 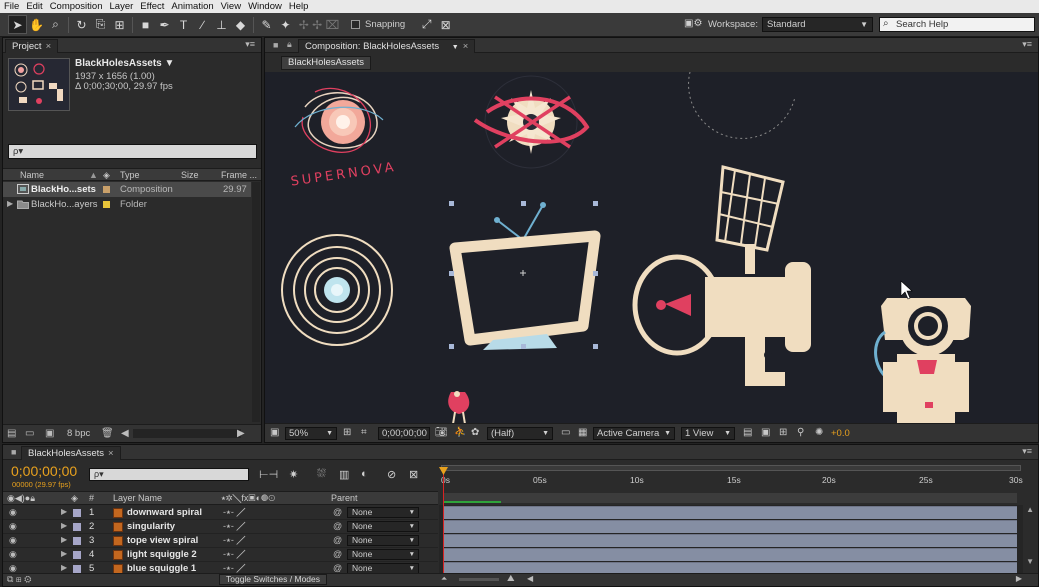 What do you see at coordinates (426, 24) in the screenshot?
I see `snap-edges-icon: ⤢` at bounding box center [426, 24].